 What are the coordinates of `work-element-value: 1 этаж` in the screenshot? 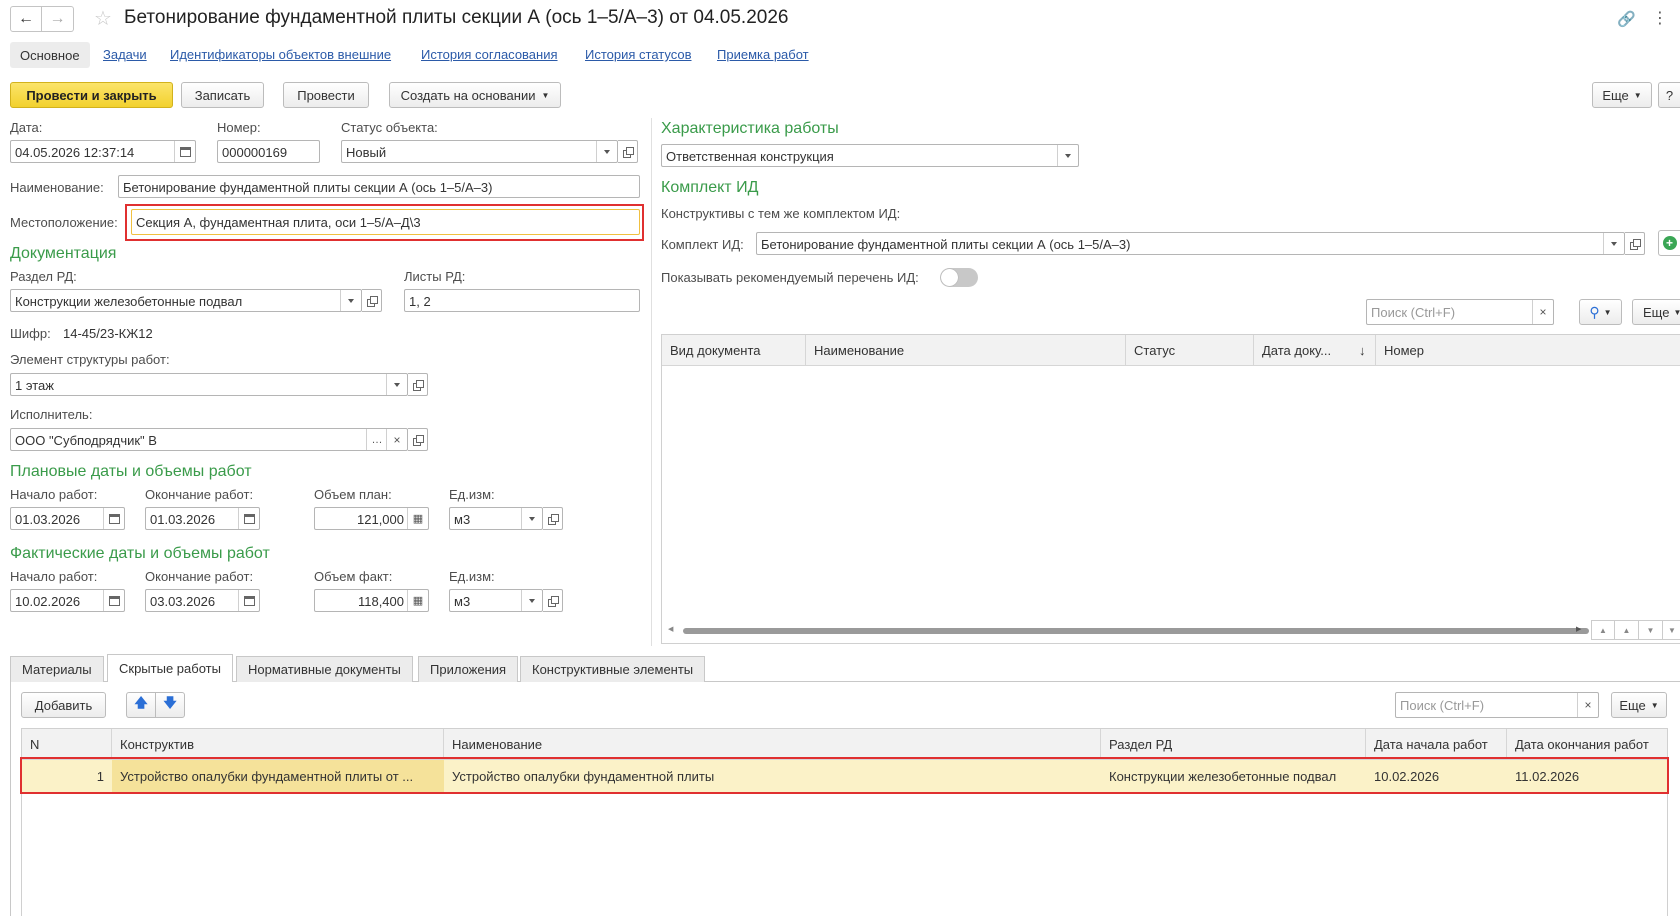 It's located at (34, 385).